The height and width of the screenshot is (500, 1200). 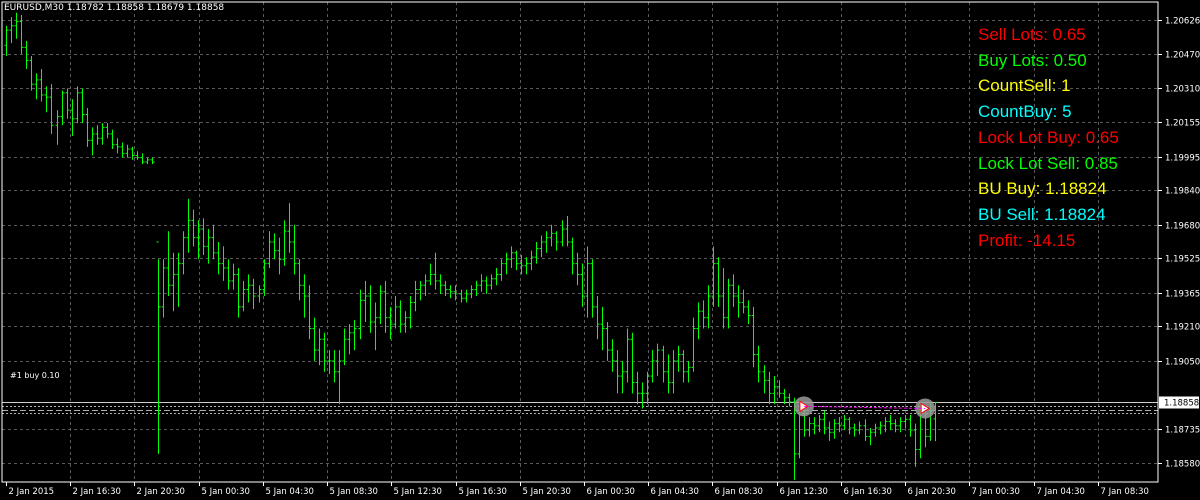 I want to click on price-tick-label: 1.19050, so click(x=1182, y=363).